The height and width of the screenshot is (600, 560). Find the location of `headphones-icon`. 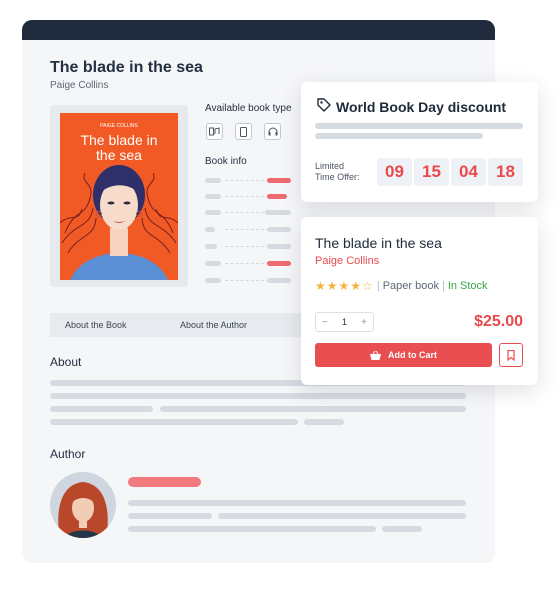

headphones-icon is located at coordinates (272, 131).